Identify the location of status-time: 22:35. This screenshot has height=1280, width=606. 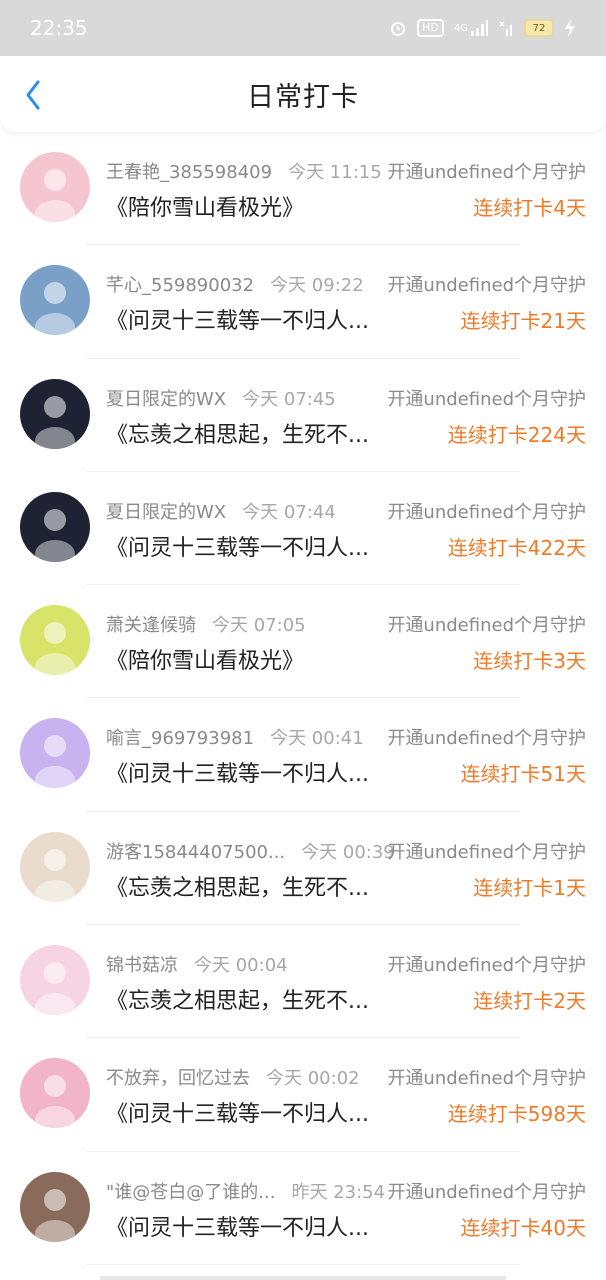
(59, 28).